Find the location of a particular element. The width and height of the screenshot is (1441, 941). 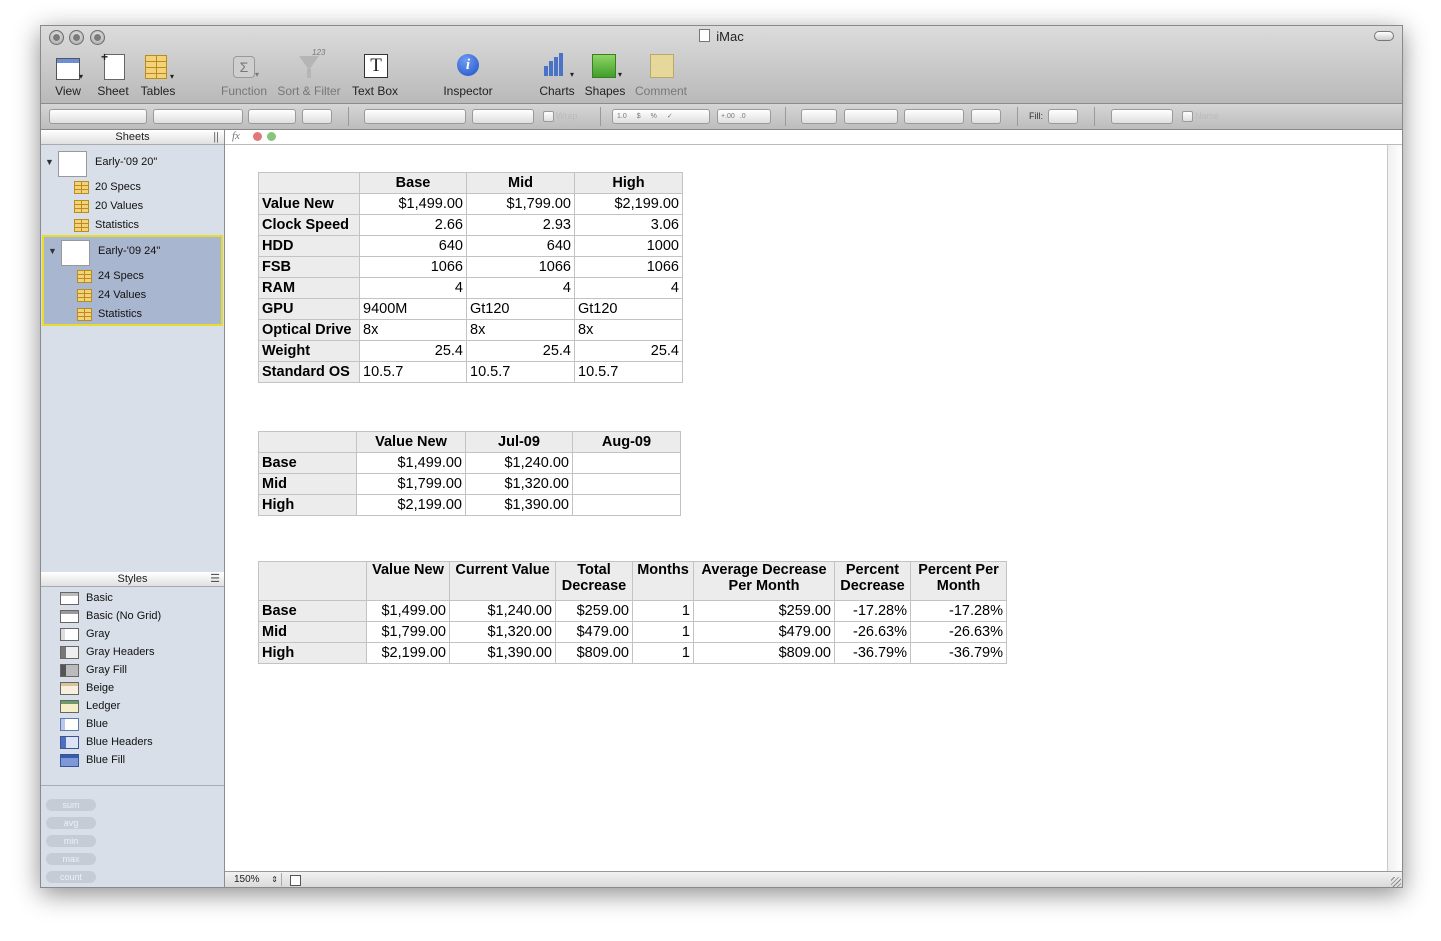

page-view-icon is located at coordinates (295, 880).